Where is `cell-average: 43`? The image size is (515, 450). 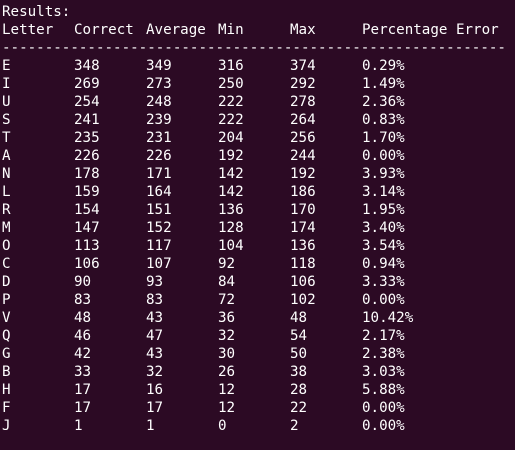
cell-average: 43 is located at coordinates (155, 354).